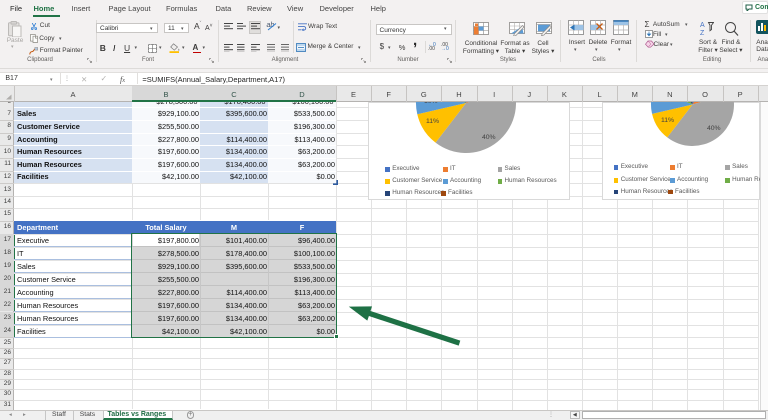  I want to click on svg-text: Z, so click(702, 33).